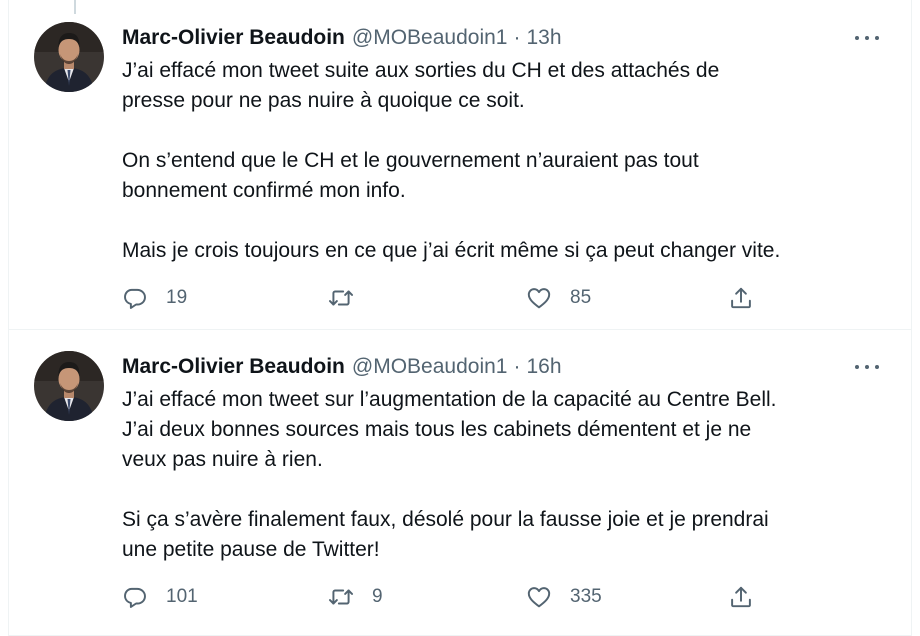 The image size is (920, 636). I want to click on tweet-timestamp: 13h, so click(543, 38).